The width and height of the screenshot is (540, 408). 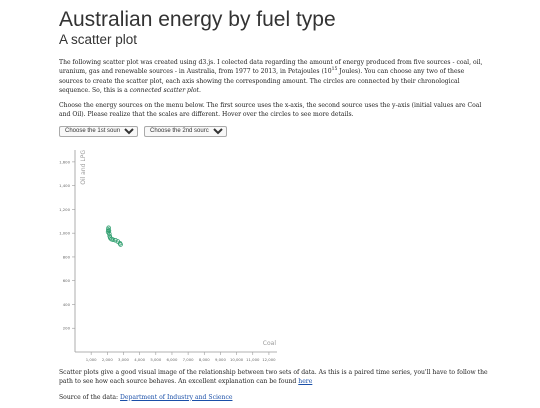 What do you see at coordinates (253, 359) in the screenshot?
I see `x-tick-label: 11,000` at bounding box center [253, 359].